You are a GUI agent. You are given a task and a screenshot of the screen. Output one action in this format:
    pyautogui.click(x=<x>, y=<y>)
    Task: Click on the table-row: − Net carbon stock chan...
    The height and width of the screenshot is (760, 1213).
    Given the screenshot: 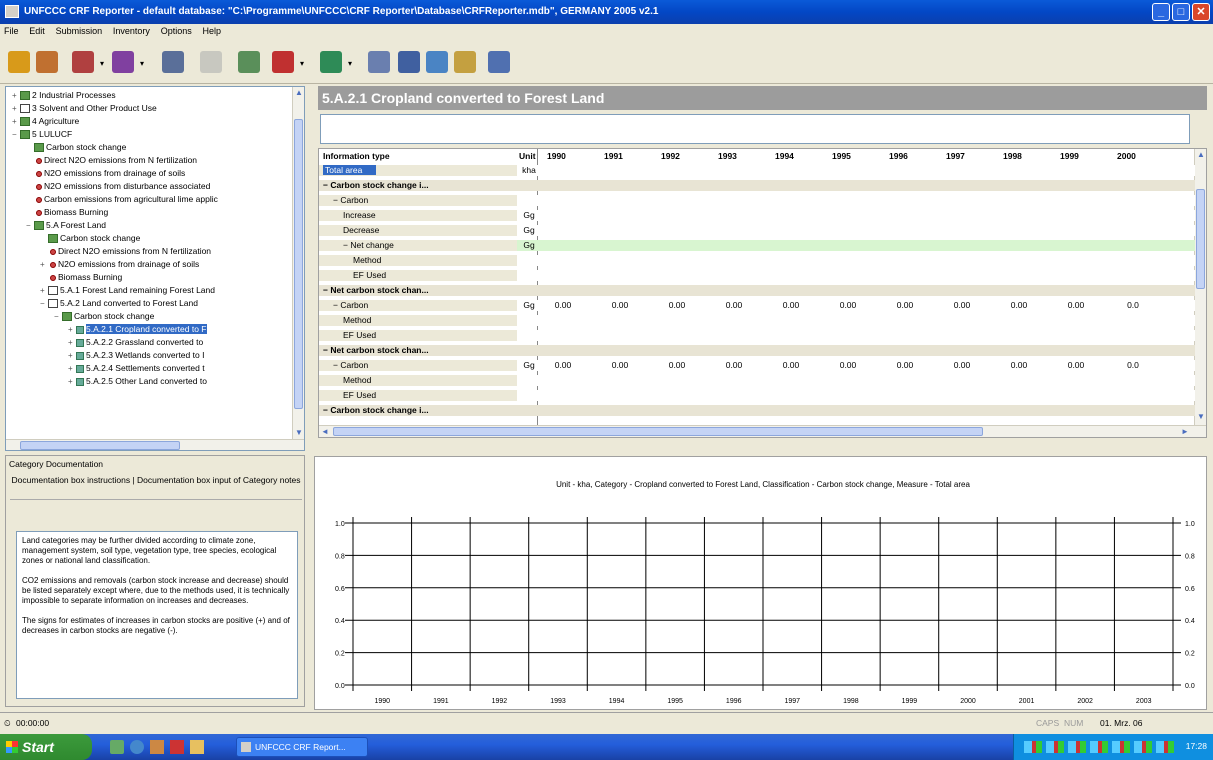 What is the action you would take?
    pyautogui.click(x=757, y=290)
    